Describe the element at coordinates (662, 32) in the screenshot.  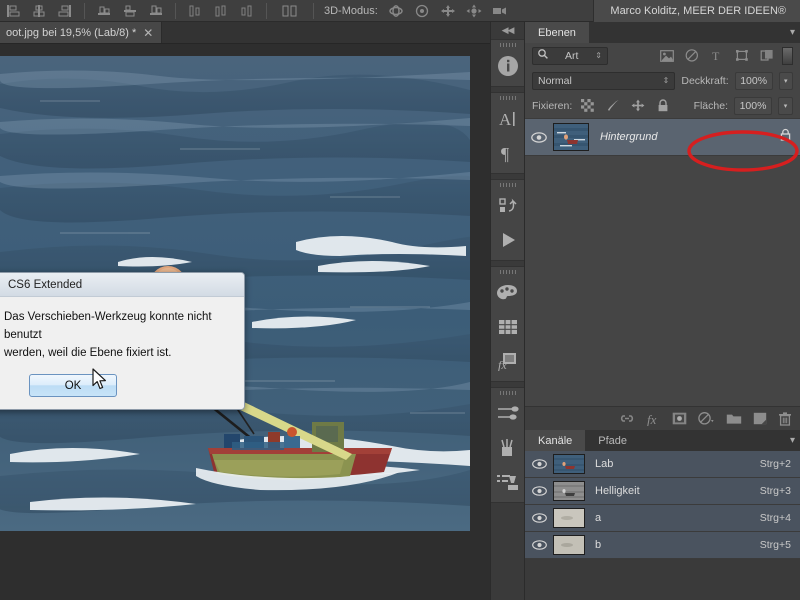
I see `layers-panel-tabbar: Ebenen ▾` at that location.